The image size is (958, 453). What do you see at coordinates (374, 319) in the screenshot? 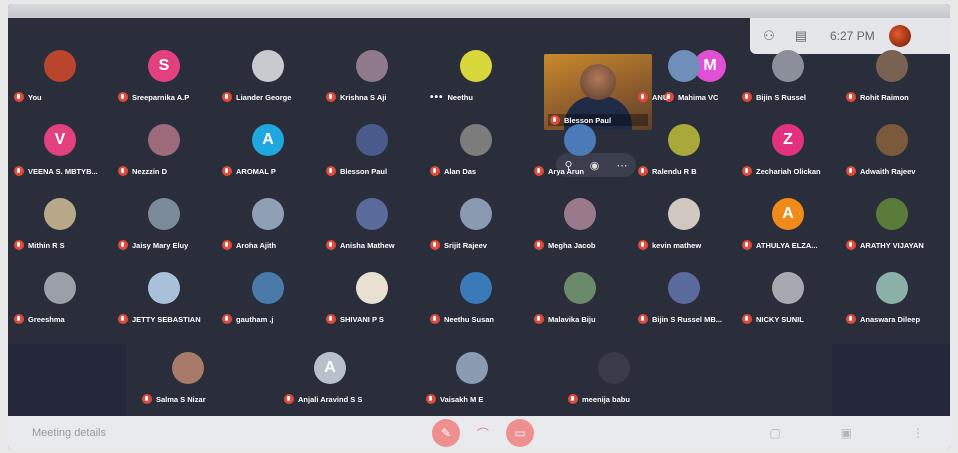
I see `participant-name-row: SHIVANI P S` at bounding box center [374, 319].